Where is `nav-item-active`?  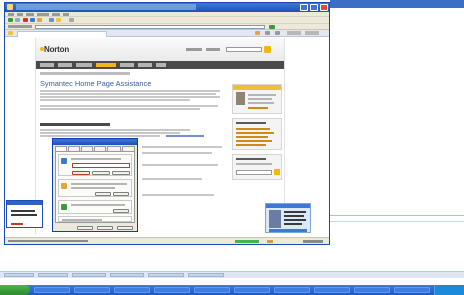 nav-item-active is located at coordinates (106, 65).